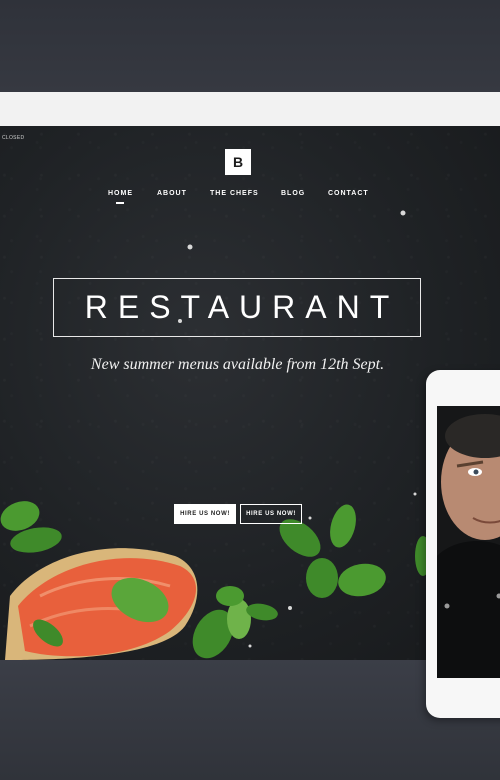  What do you see at coordinates (120, 197) in the screenshot?
I see `nav-item-home: HOME` at bounding box center [120, 197].